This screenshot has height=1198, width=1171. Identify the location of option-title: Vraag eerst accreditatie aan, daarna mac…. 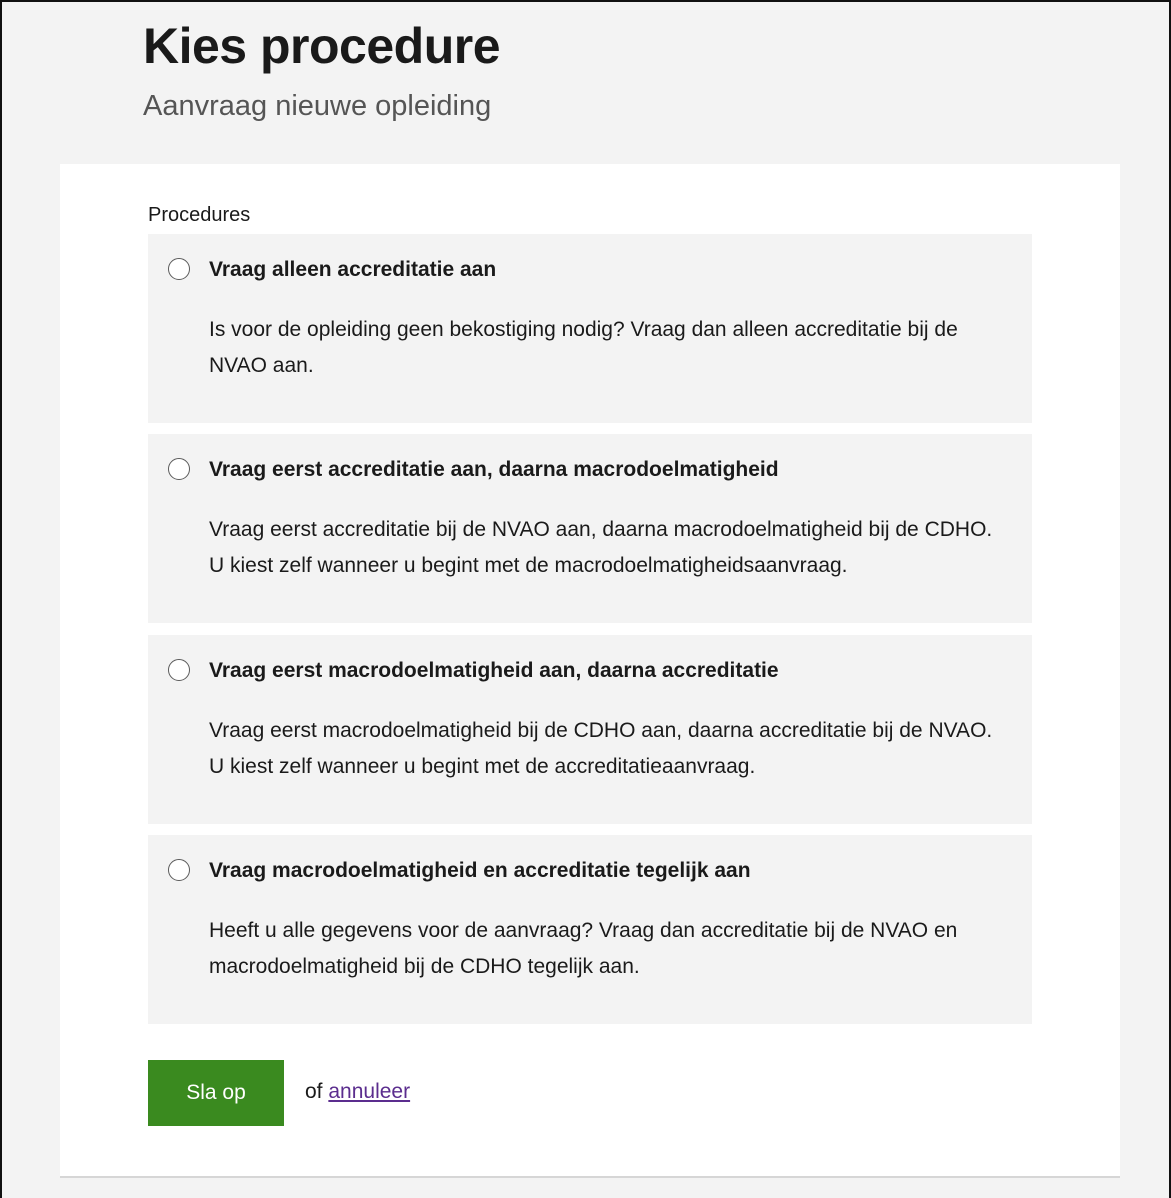
(494, 469).